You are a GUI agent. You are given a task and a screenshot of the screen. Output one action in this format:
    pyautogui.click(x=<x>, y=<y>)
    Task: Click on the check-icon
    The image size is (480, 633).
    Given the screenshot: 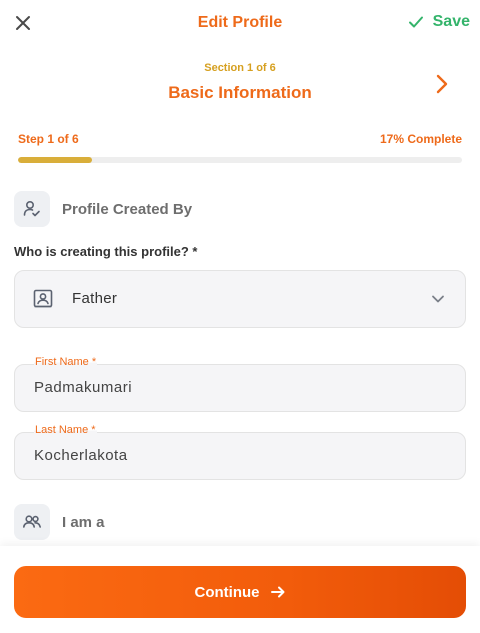 What is the action you would take?
    pyautogui.click(x=415, y=22)
    